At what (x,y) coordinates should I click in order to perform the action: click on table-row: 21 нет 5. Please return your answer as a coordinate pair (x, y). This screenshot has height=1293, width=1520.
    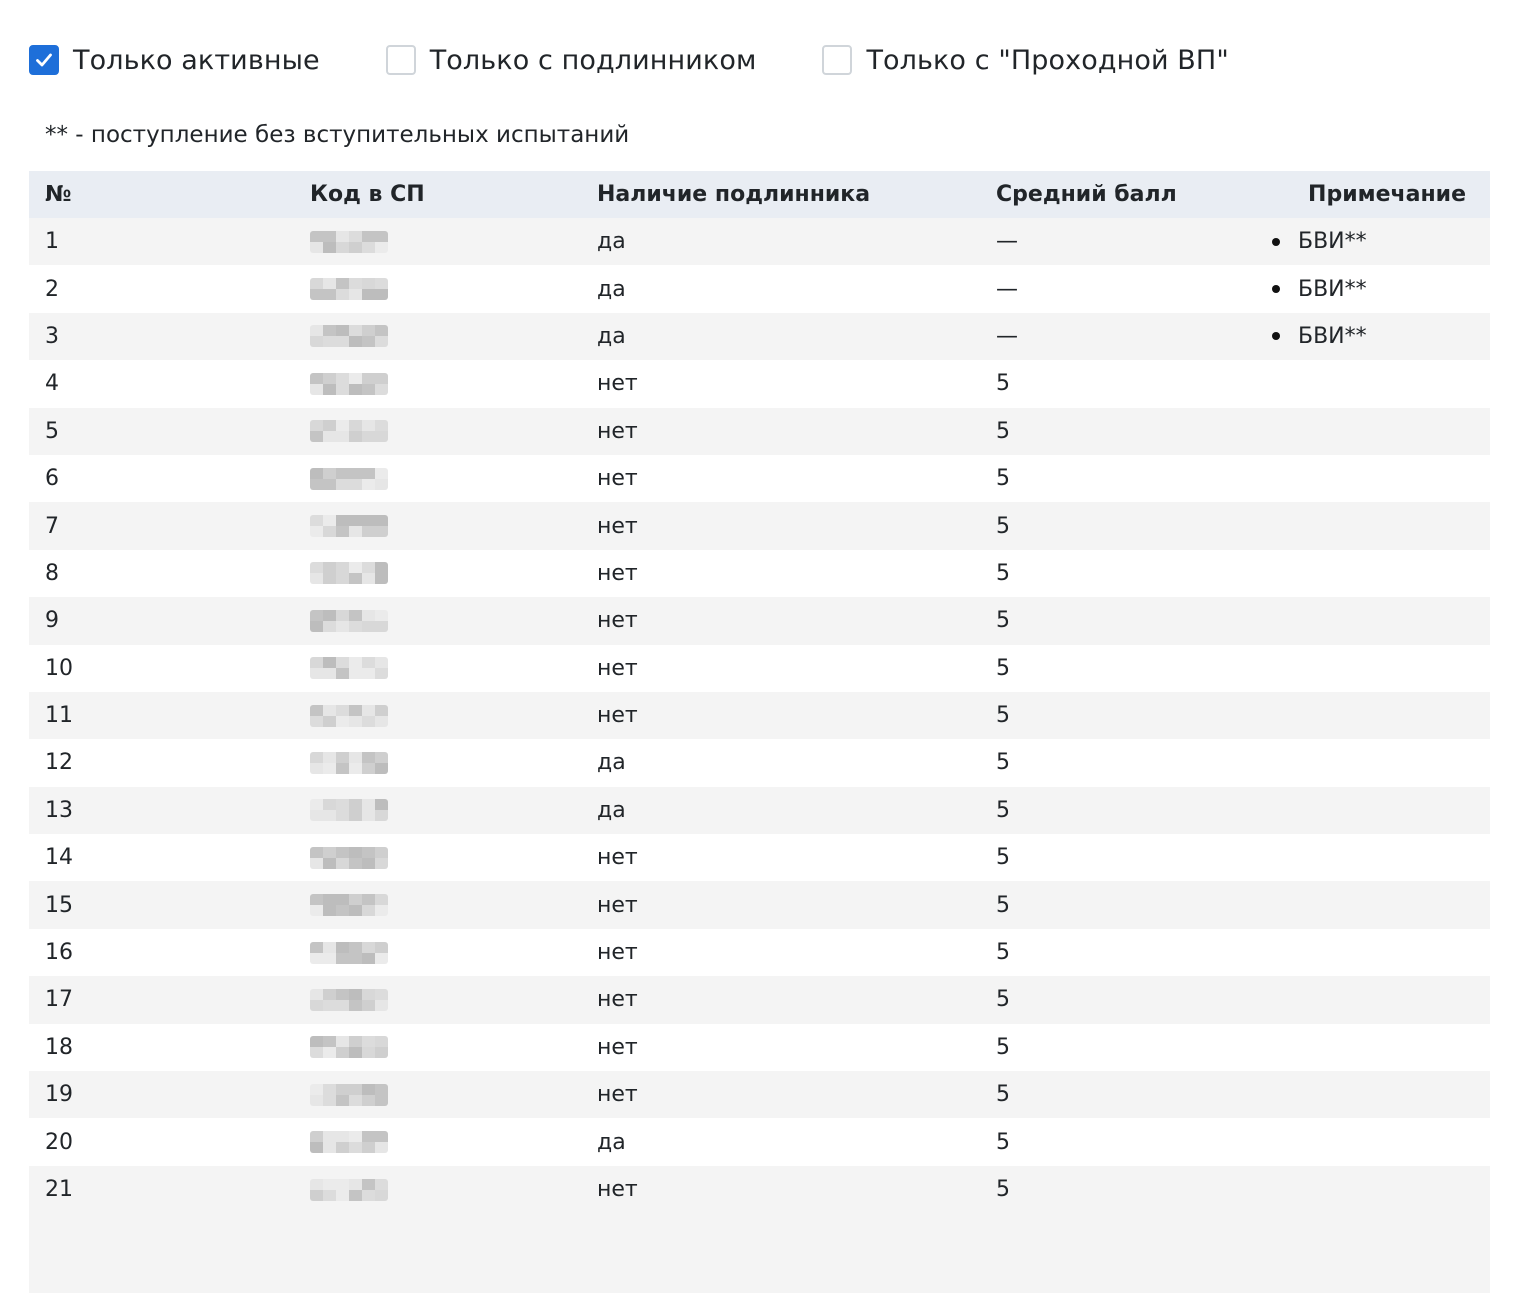
    Looking at the image, I should click on (759, 1189).